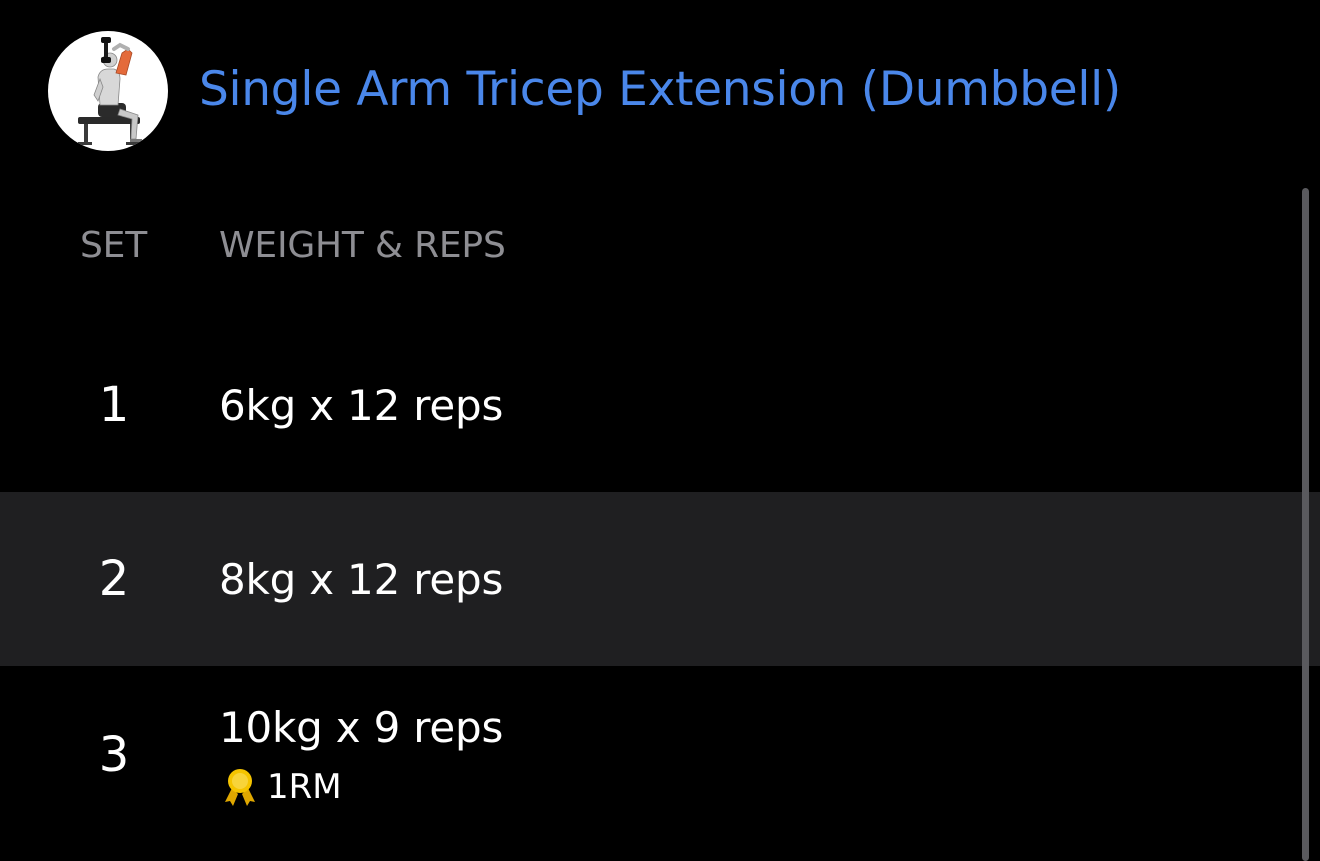 This screenshot has width=1320, height=861. I want to click on set-weight-reps: 6kg x 12 reps, so click(361, 405).